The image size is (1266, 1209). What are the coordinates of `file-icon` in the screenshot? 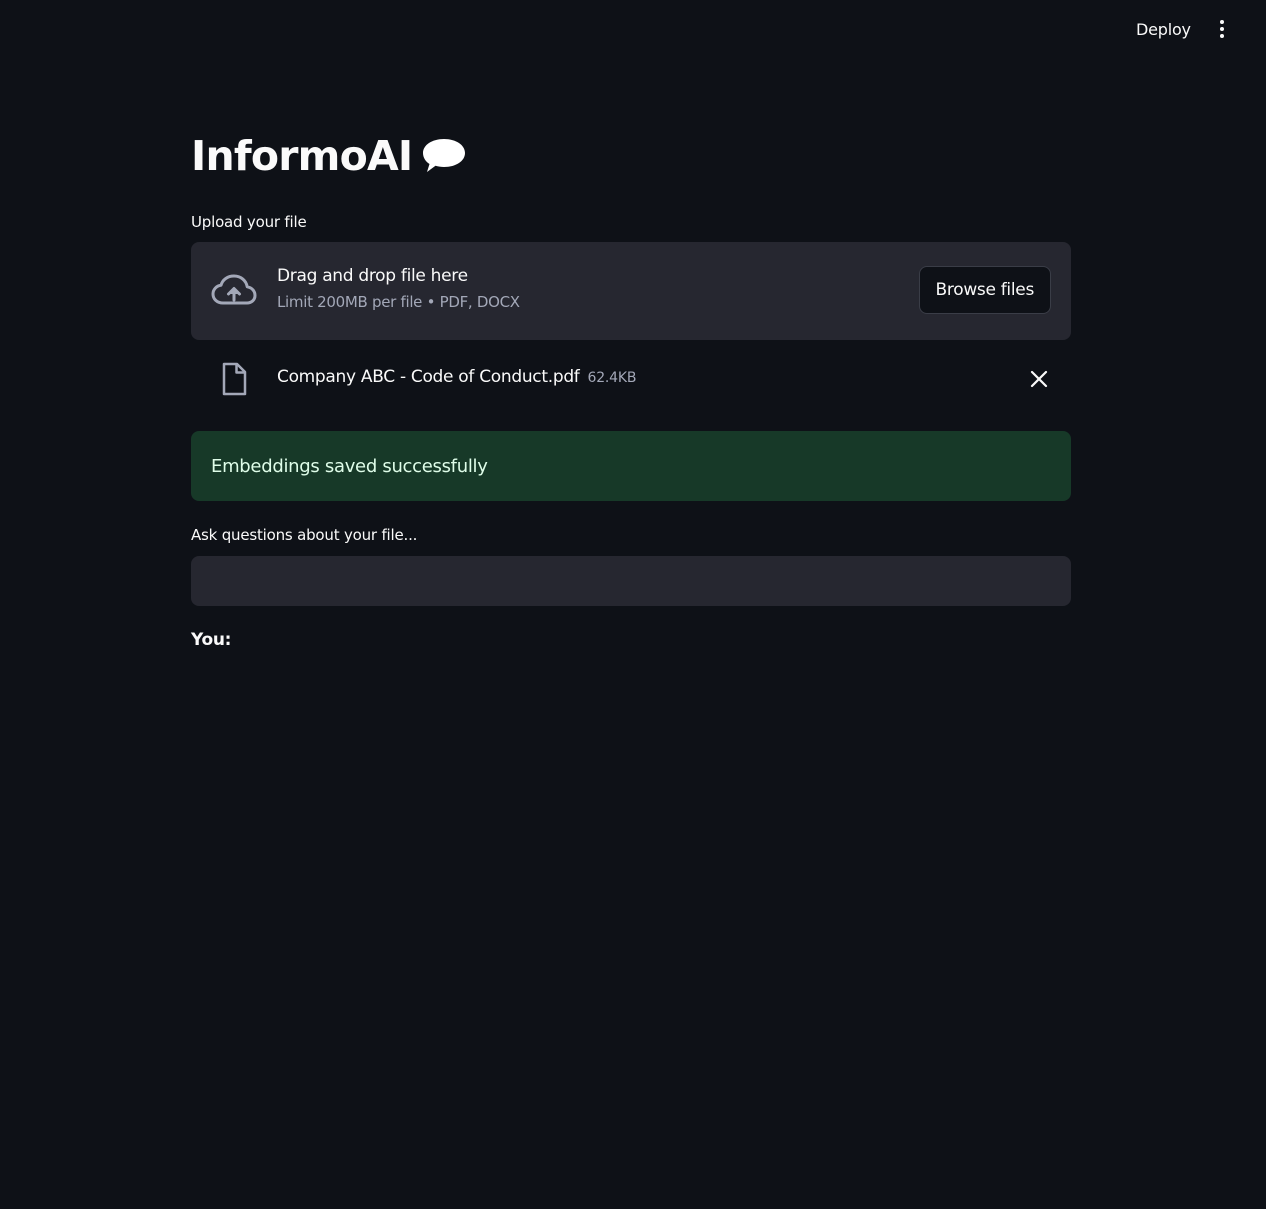 It's located at (234, 379).